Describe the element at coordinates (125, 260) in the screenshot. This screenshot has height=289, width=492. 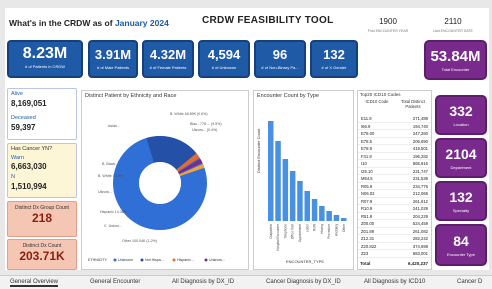
I see `legend-item: Unknown` at that location.